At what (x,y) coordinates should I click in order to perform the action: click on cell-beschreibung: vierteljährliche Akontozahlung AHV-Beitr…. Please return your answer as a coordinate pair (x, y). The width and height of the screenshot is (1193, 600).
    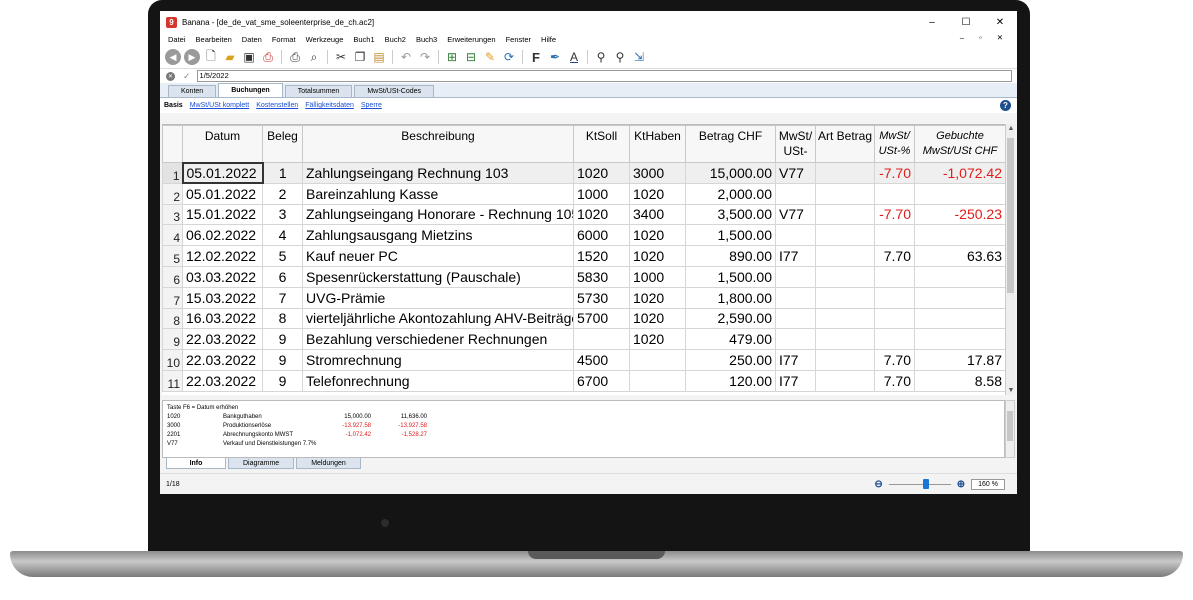
    Looking at the image, I should click on (438, 318).